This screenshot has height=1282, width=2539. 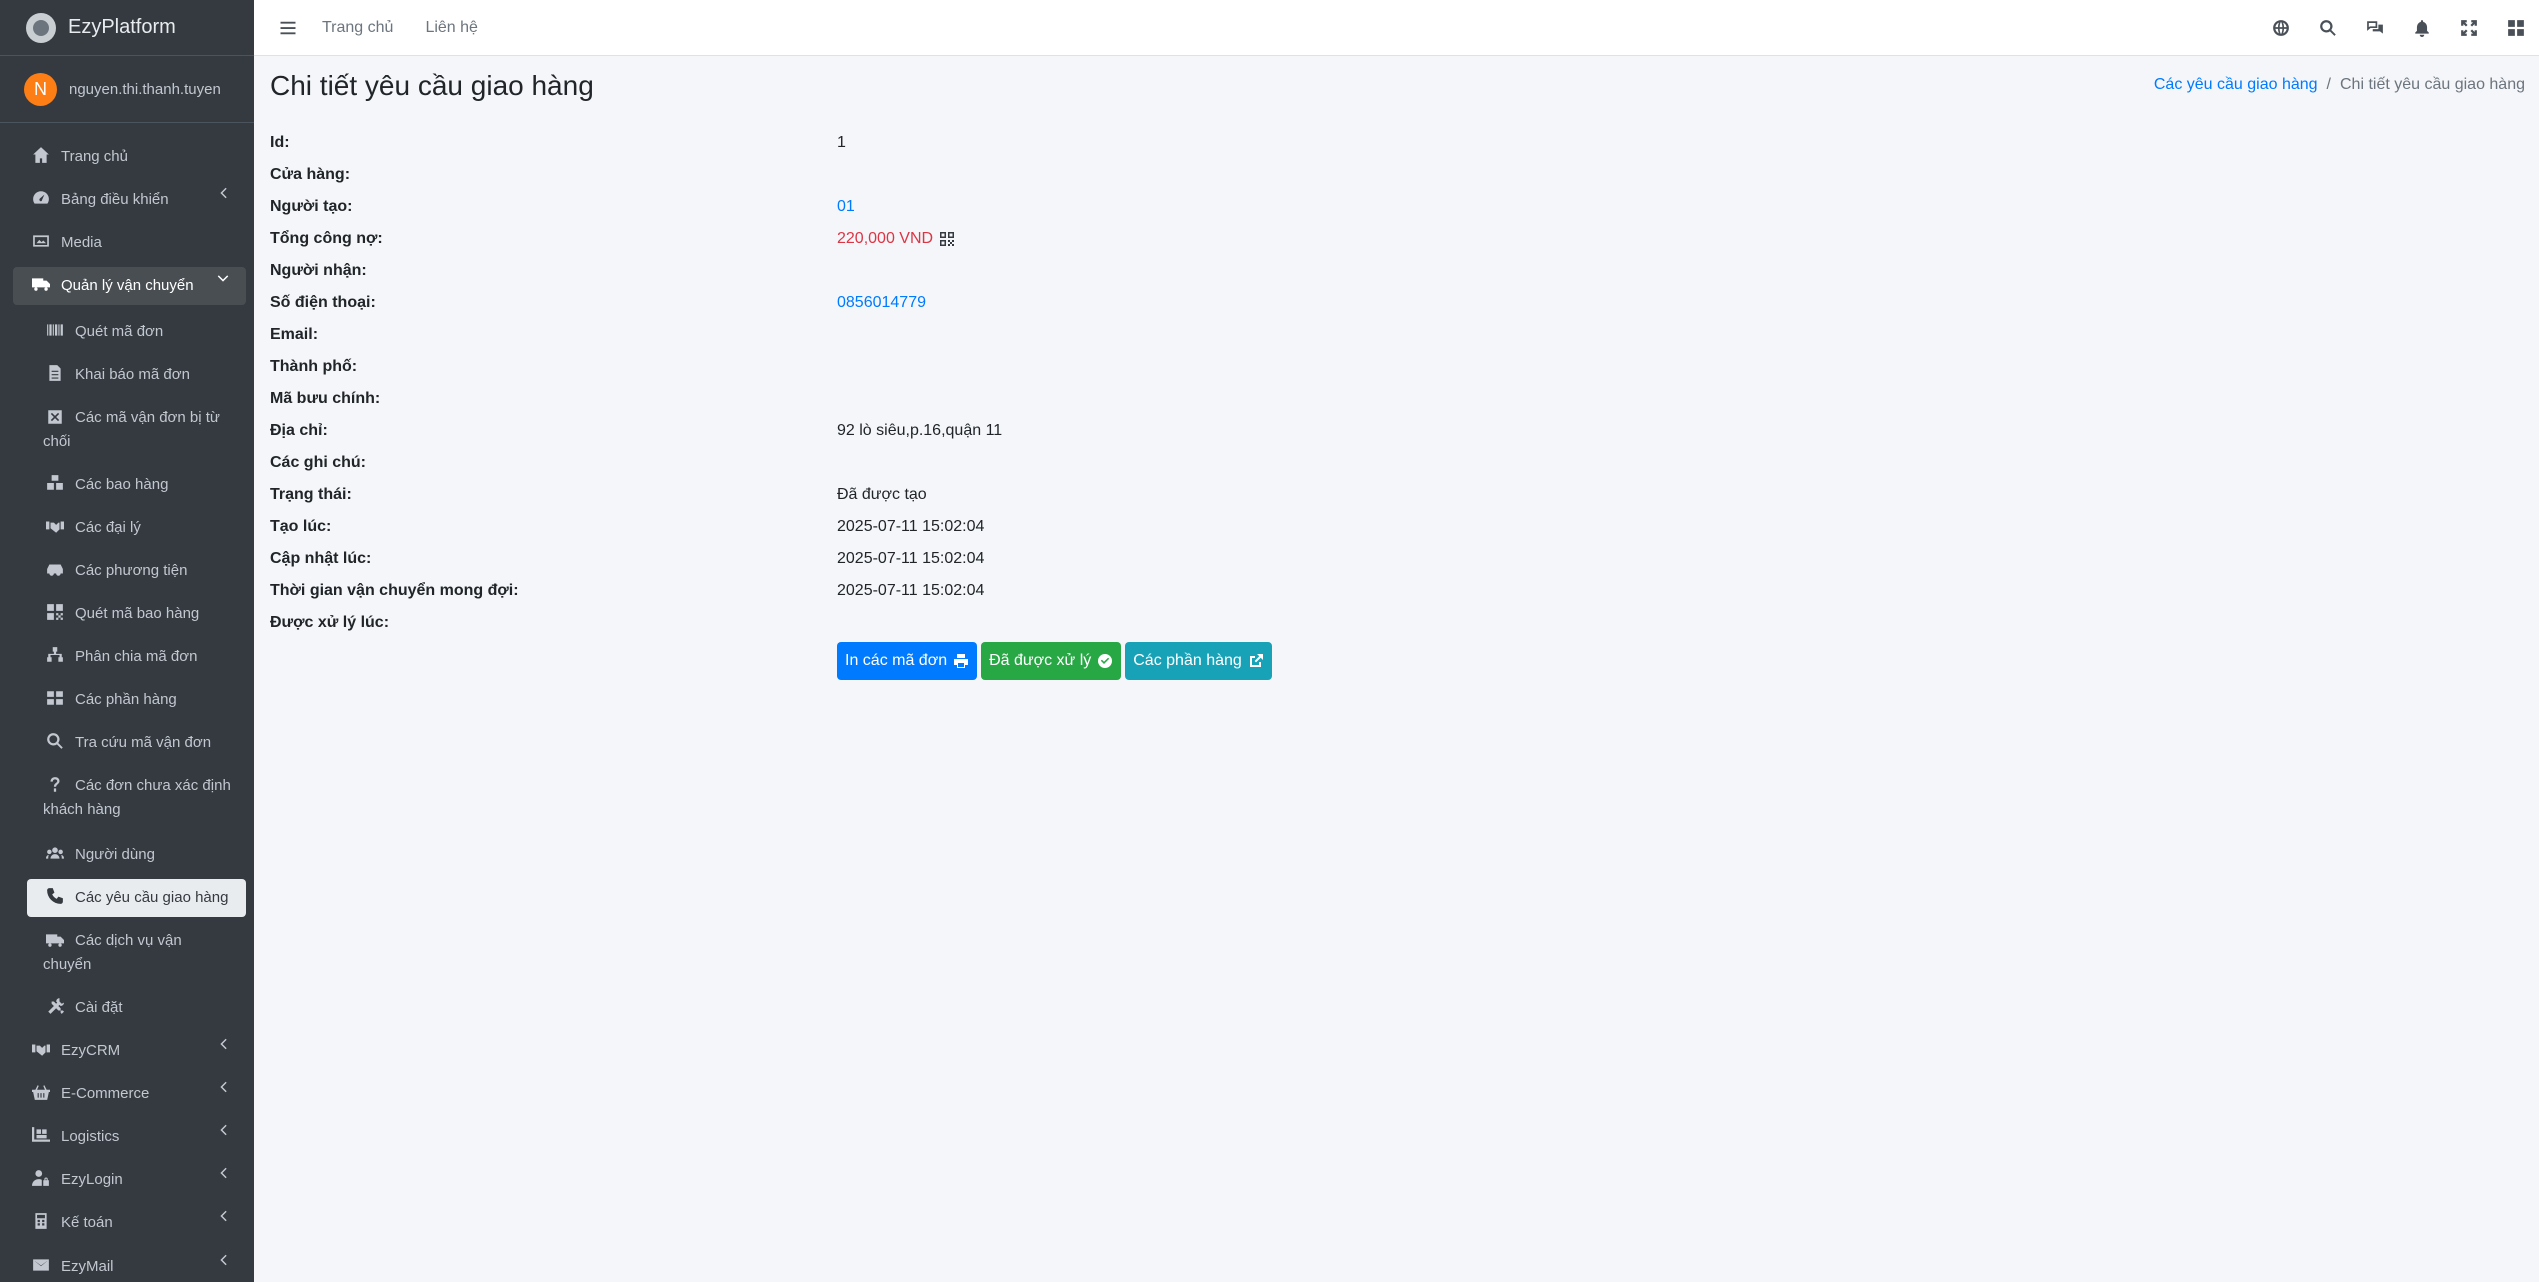 What do you see at coordinates (881, 303) in the screenshot?
I see `phone-link: 0856014779` at bounding box center [881, 303].